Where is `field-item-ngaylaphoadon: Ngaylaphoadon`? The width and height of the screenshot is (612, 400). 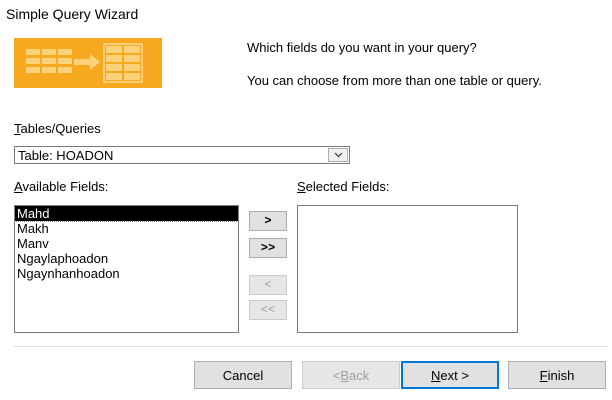 field-item-ngaylaphoadon: Ngaylaphoadon is located at coordinates (126, 258).